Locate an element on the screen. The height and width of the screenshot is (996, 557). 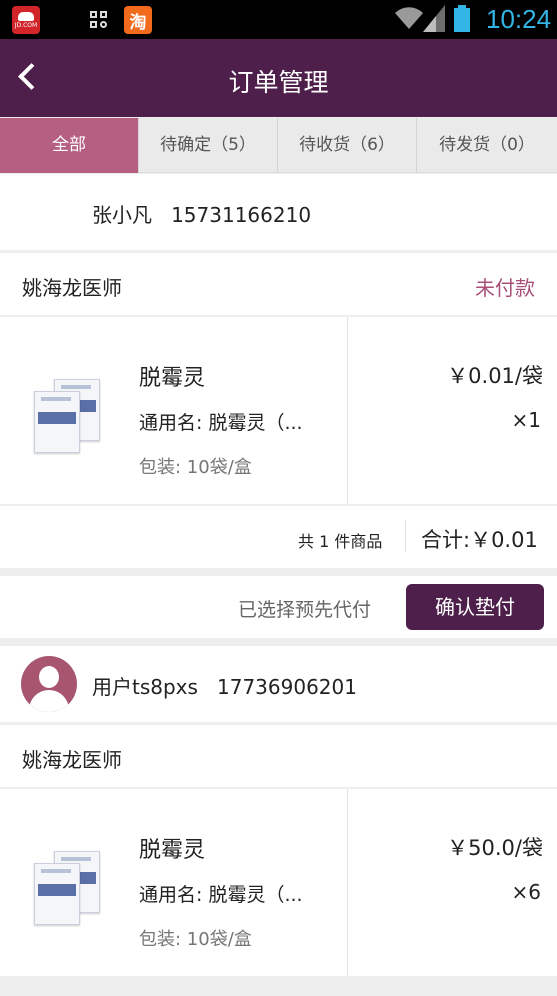
user-info: 张小凡 15731166210 is located at coordinates (202, 215).